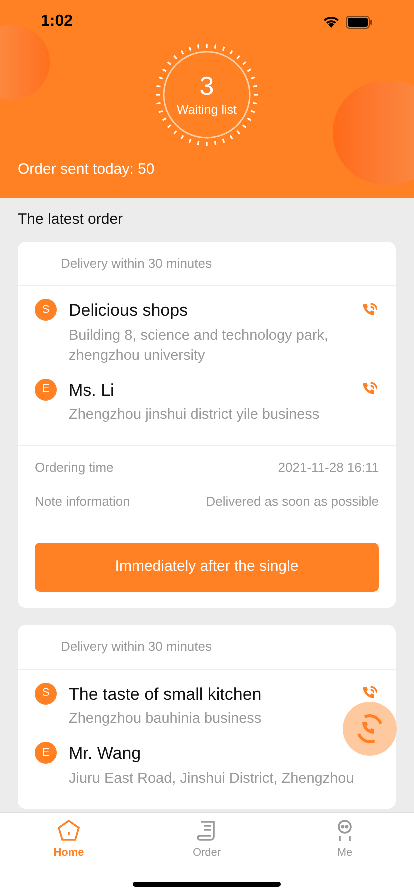 Image resolution: width=414 pixels, height=896 pixels. I want to click on stop-address: Zhengzhou jinshui district yile business, so click(195, 415).